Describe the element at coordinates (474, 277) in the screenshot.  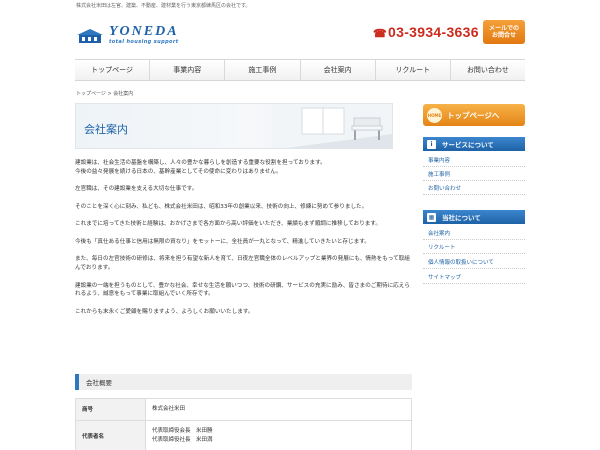
I see `side-link-sitemap: サイトマップ` at that location.